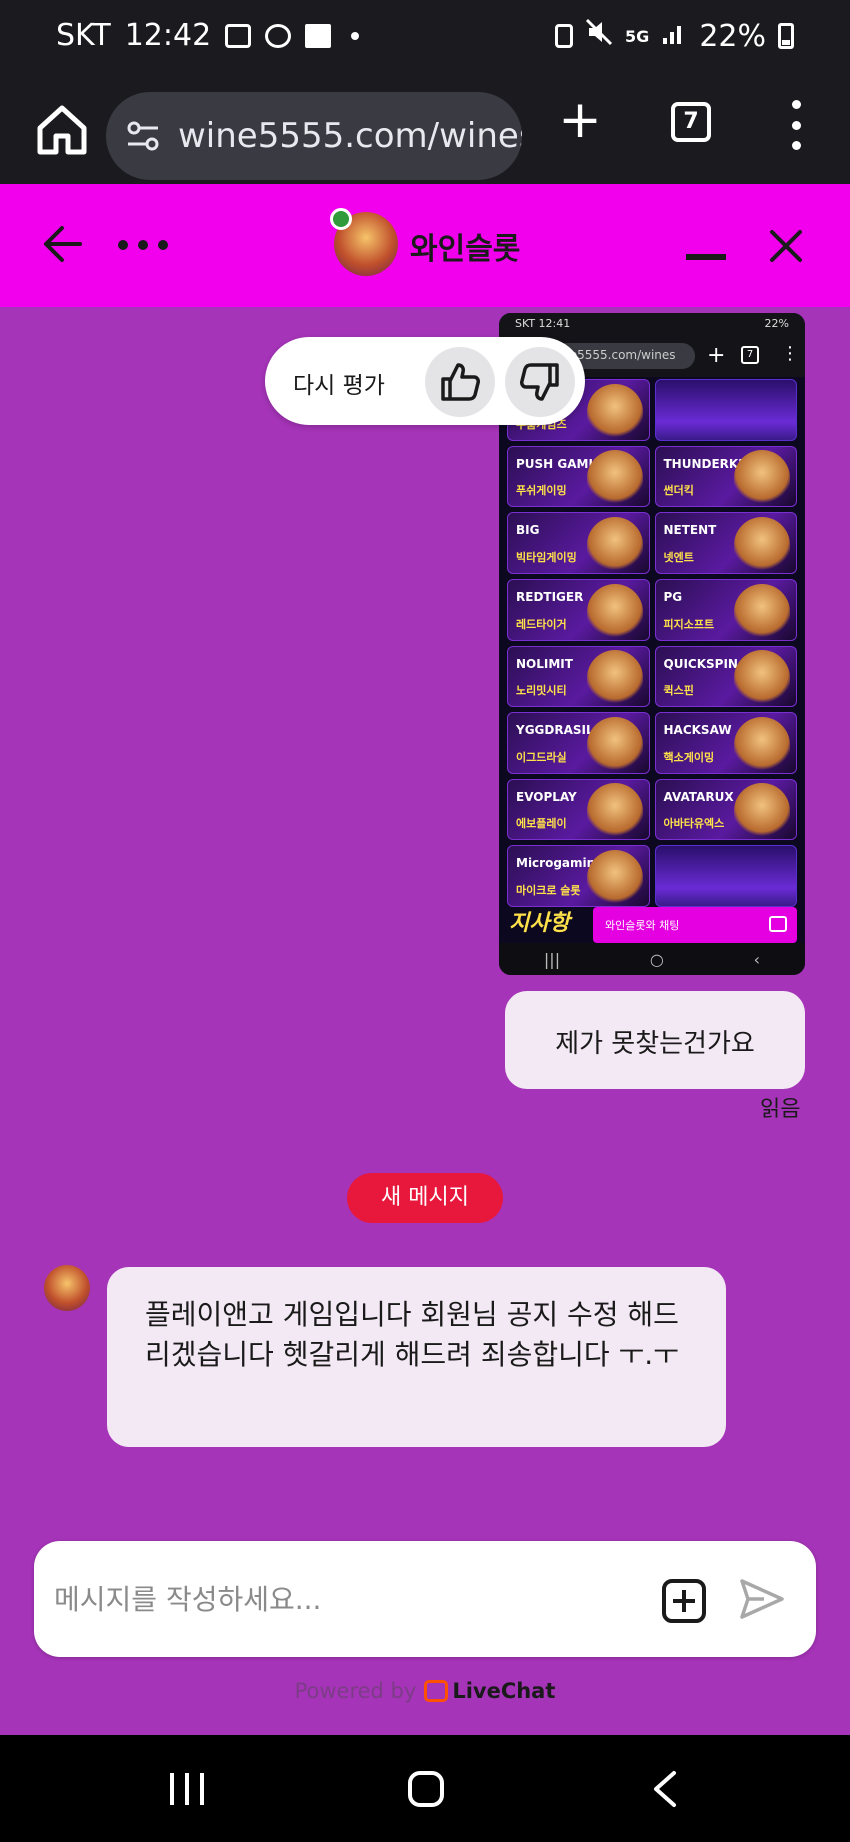  Describe the element at coordinates (578, 476) in the screenshot. I see `provider-tile: PUSH GAMING 푸쉬게이밍` at that location.